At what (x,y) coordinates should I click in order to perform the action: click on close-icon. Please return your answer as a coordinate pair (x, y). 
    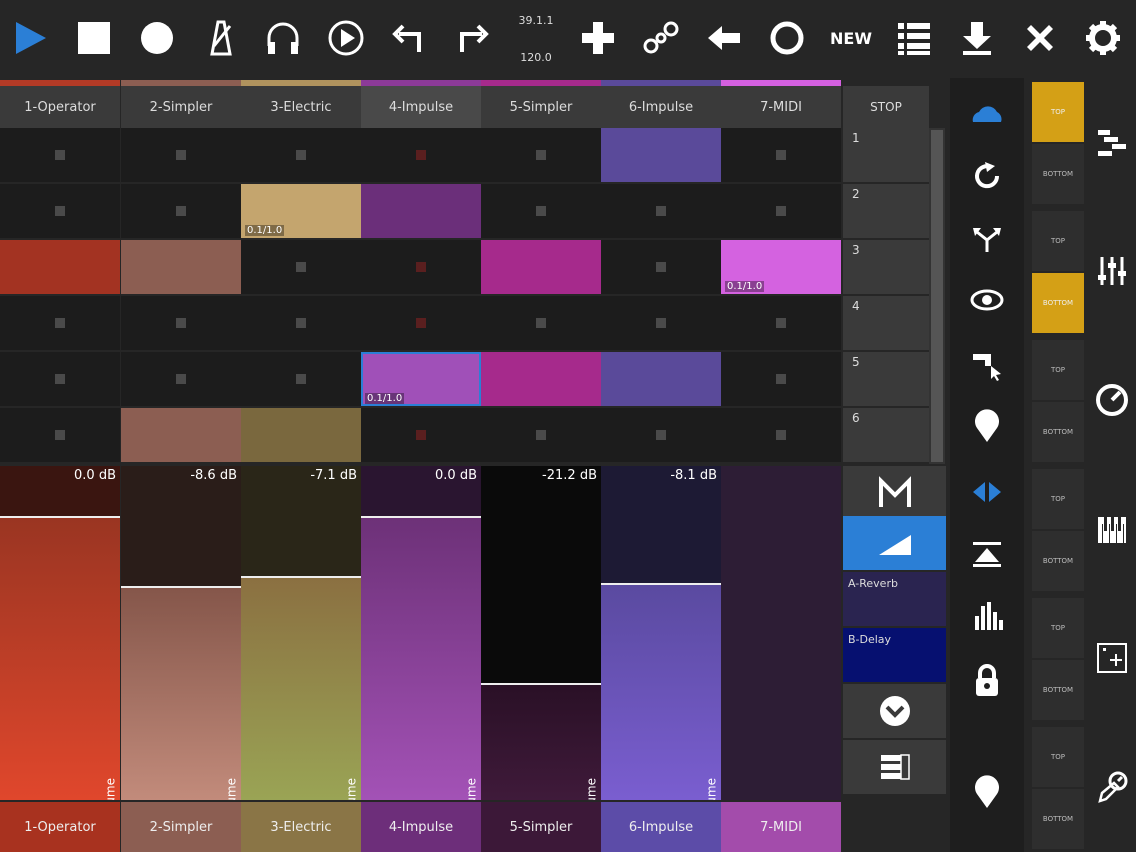
    Looking at the image, I should click on (1040, 38).